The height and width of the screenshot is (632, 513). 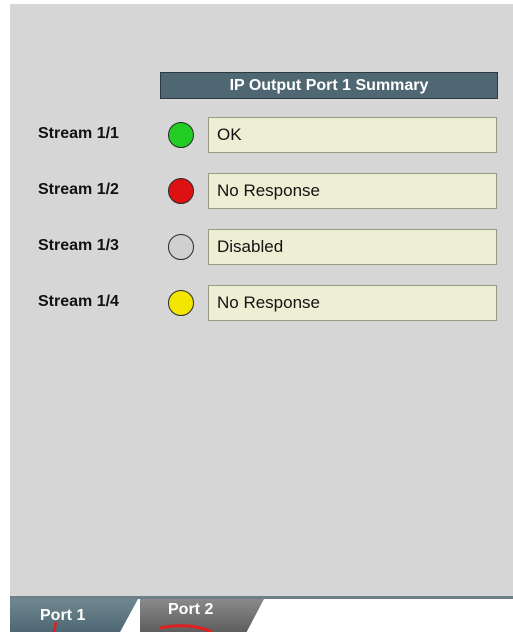 I want to click on tab-label: Port 2, so click(x=191, y=609).